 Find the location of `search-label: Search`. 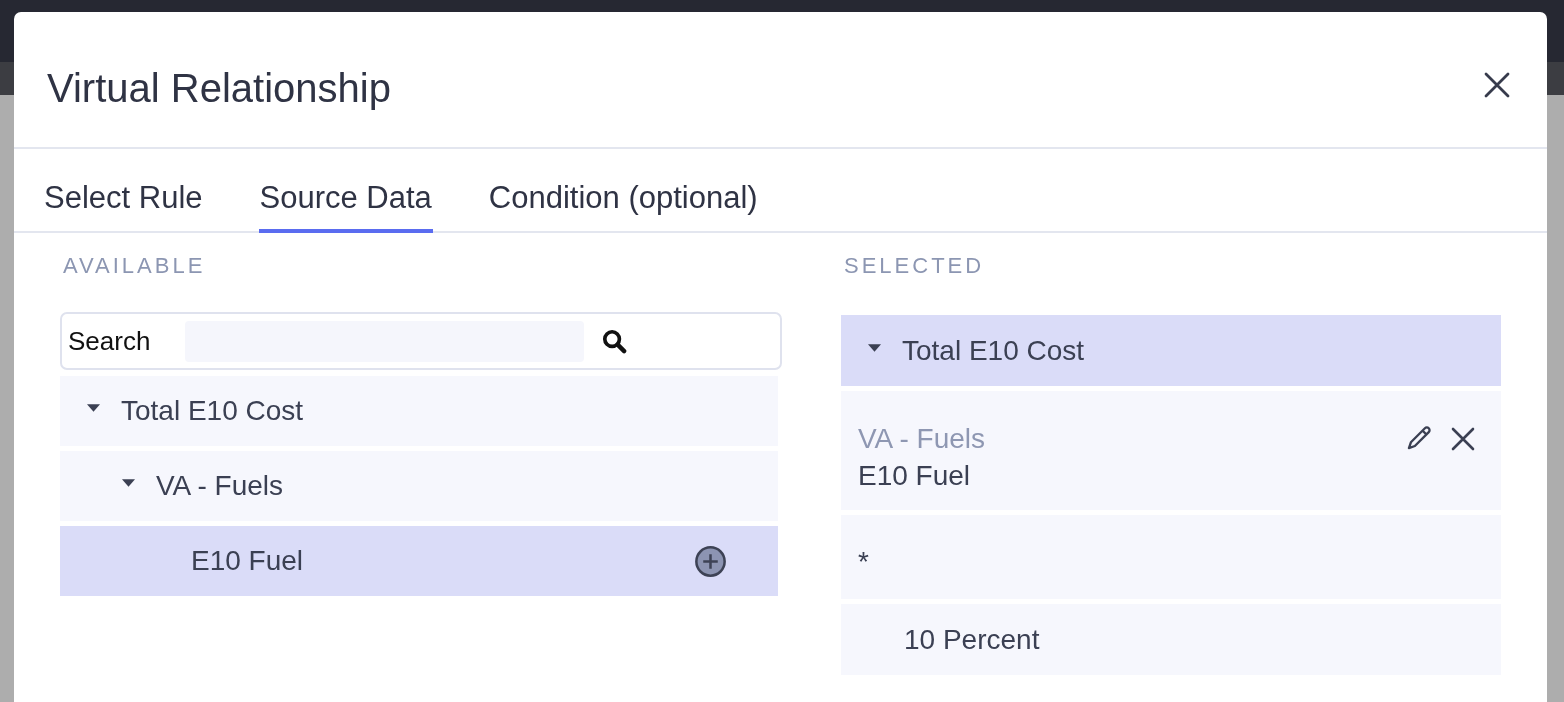

search-label: Search is located at coordinates (110, 341).